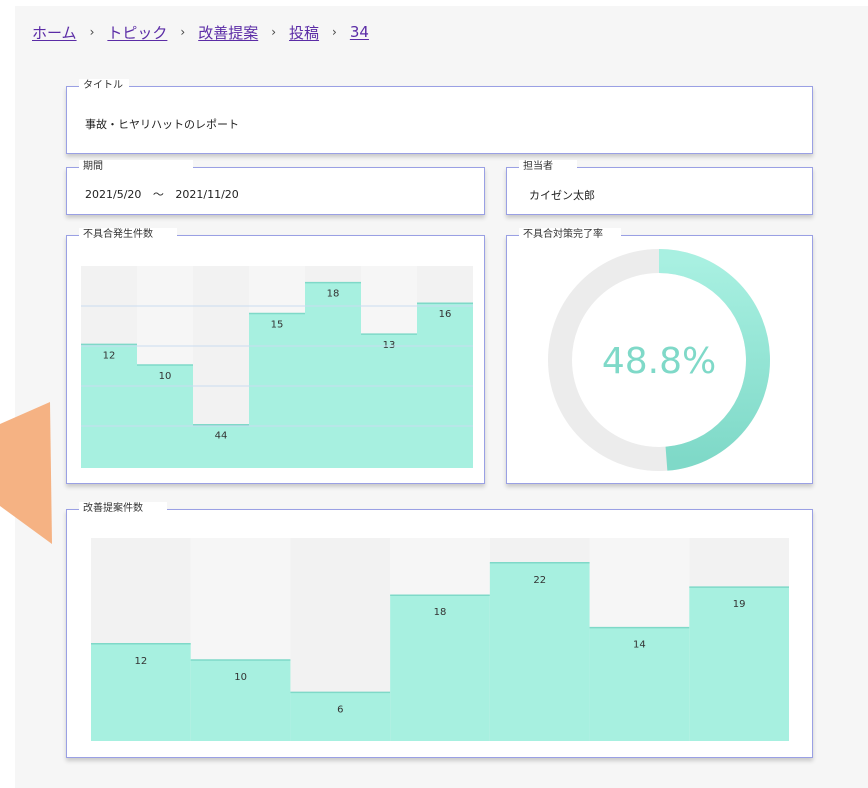 The height and width of the screenshot is (788, 868). What do you see at coordinates (137, 32) in the screenshot?
I see `breadcrumb-topic: トピック` at bounding box center [137, 32].